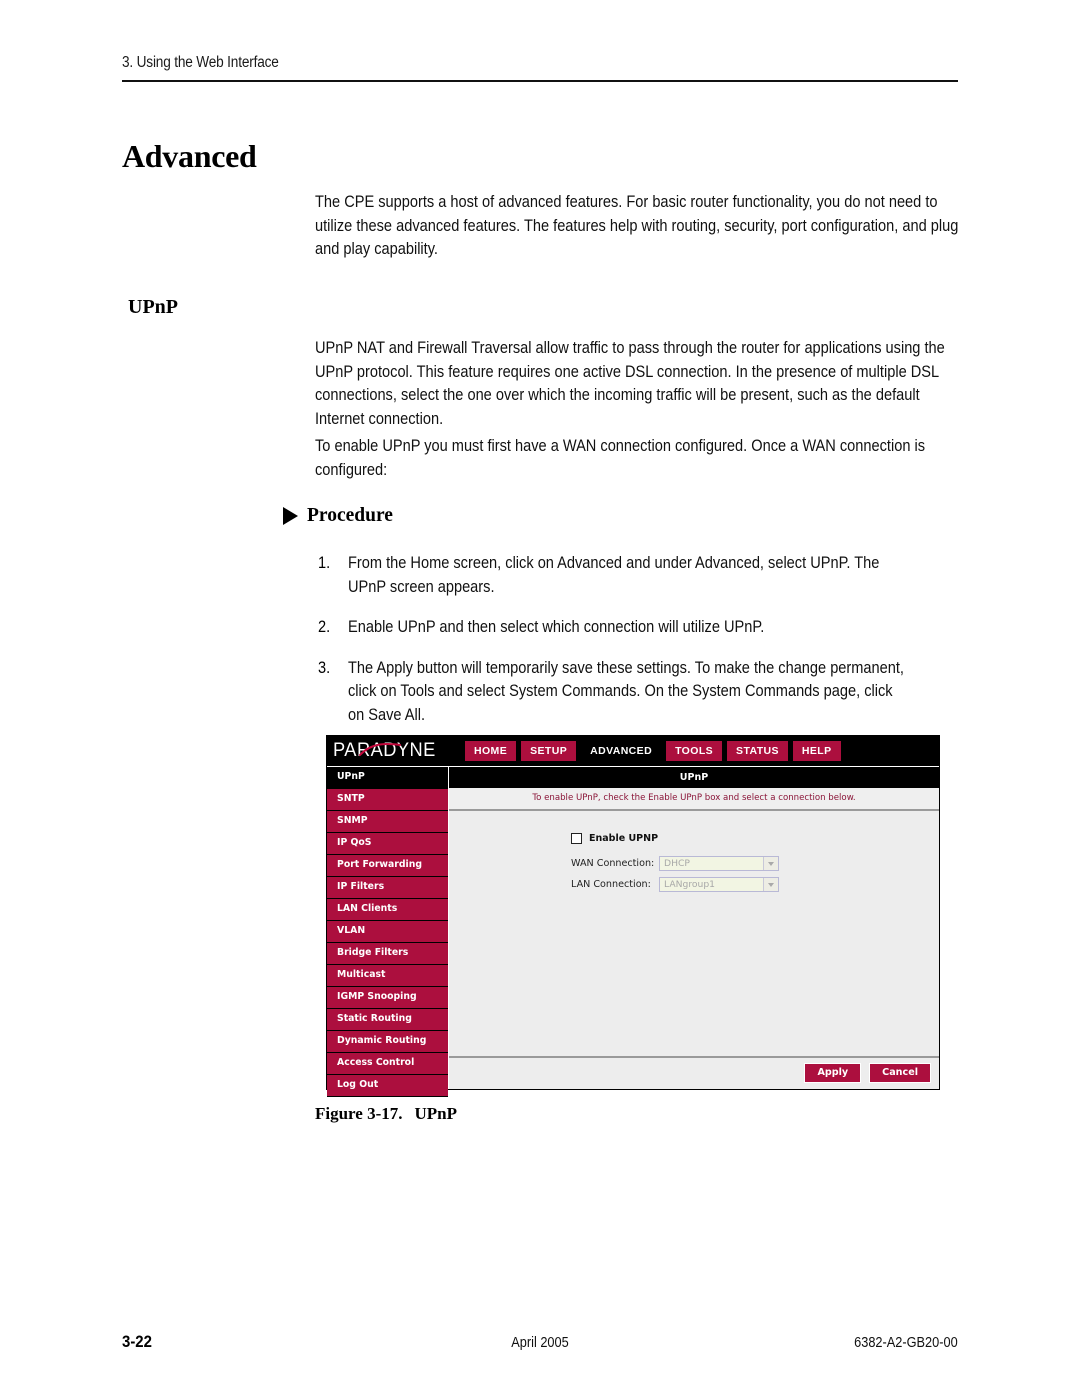 This screenshot has width=1080, height=1398. What do you see at coordinates (324, 667) in the screenshot?
I see `step-number: 3.` at bounding box center [324, 667].